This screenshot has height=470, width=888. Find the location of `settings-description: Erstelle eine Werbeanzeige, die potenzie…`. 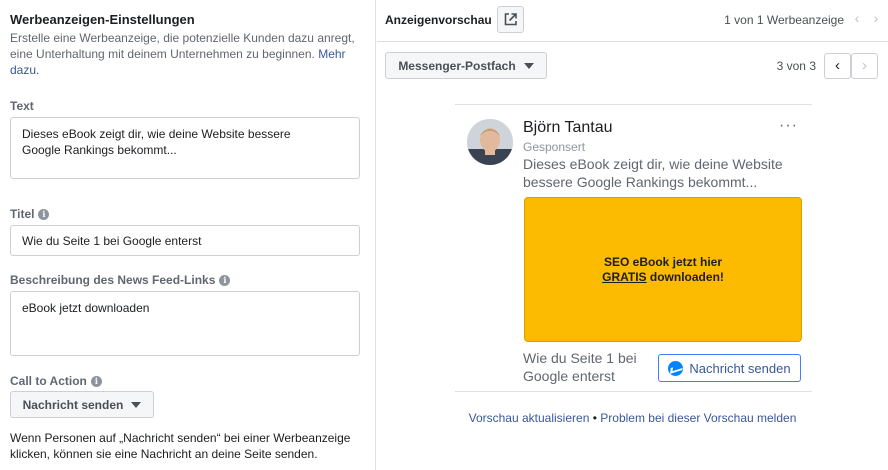

settings-description: Erstelle eine Werbeanzeige, die potenzie… is located at coordinates (188, 54).